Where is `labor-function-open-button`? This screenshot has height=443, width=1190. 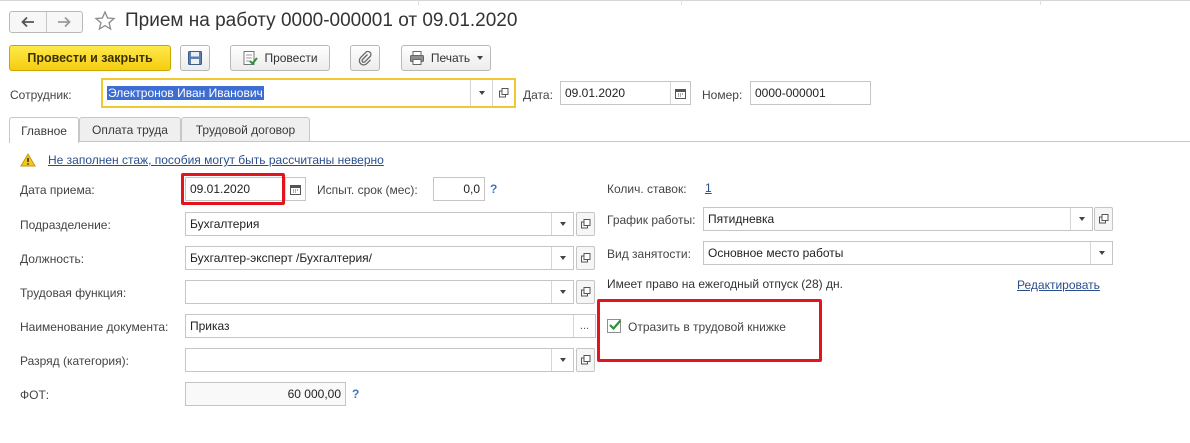
labor-function-open-button is located at coordinates (585, 292).